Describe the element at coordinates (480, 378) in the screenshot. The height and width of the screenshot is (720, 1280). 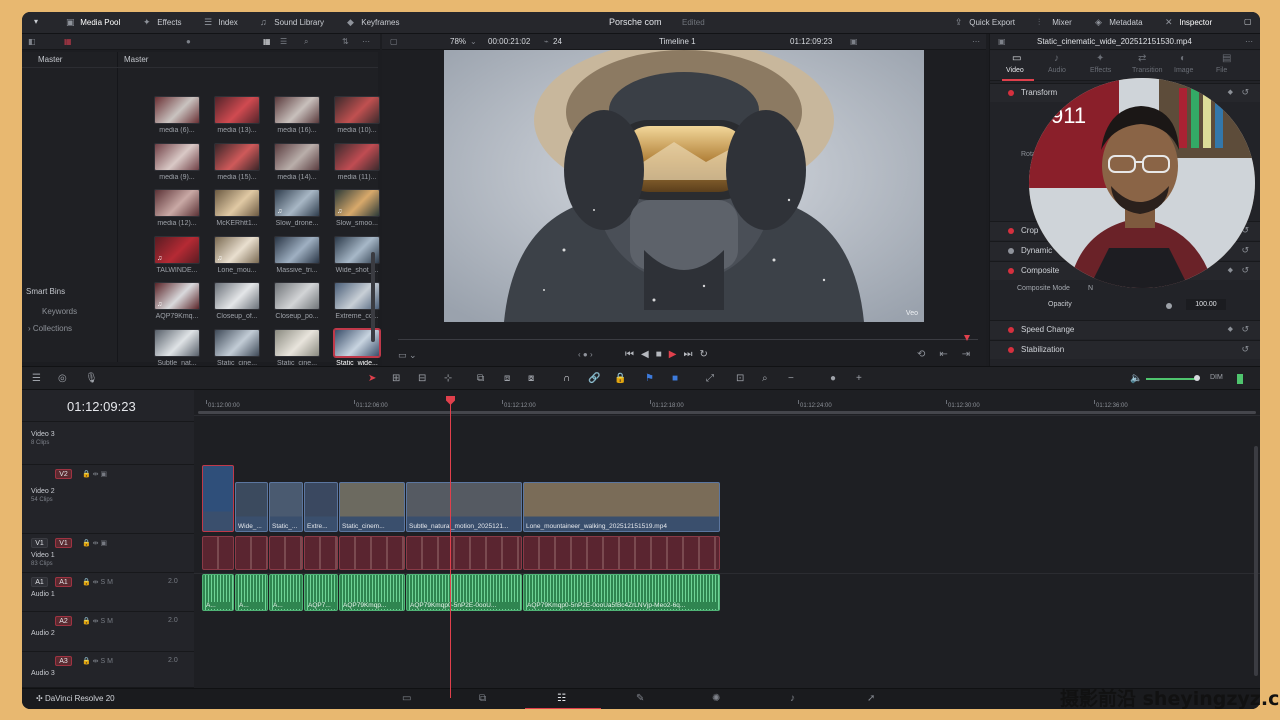
I see `insert-clip-icon: ⧉` at that location.